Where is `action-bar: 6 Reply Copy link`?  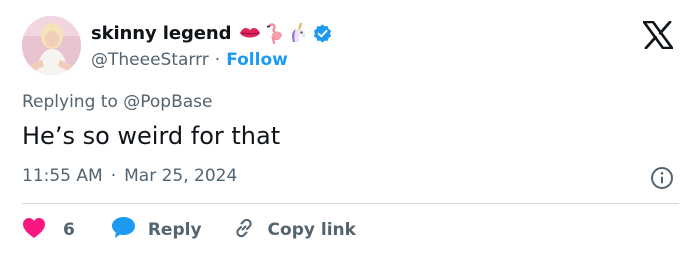 action-bar: 6 Reply Copy link is located at coordinates (189, 230).